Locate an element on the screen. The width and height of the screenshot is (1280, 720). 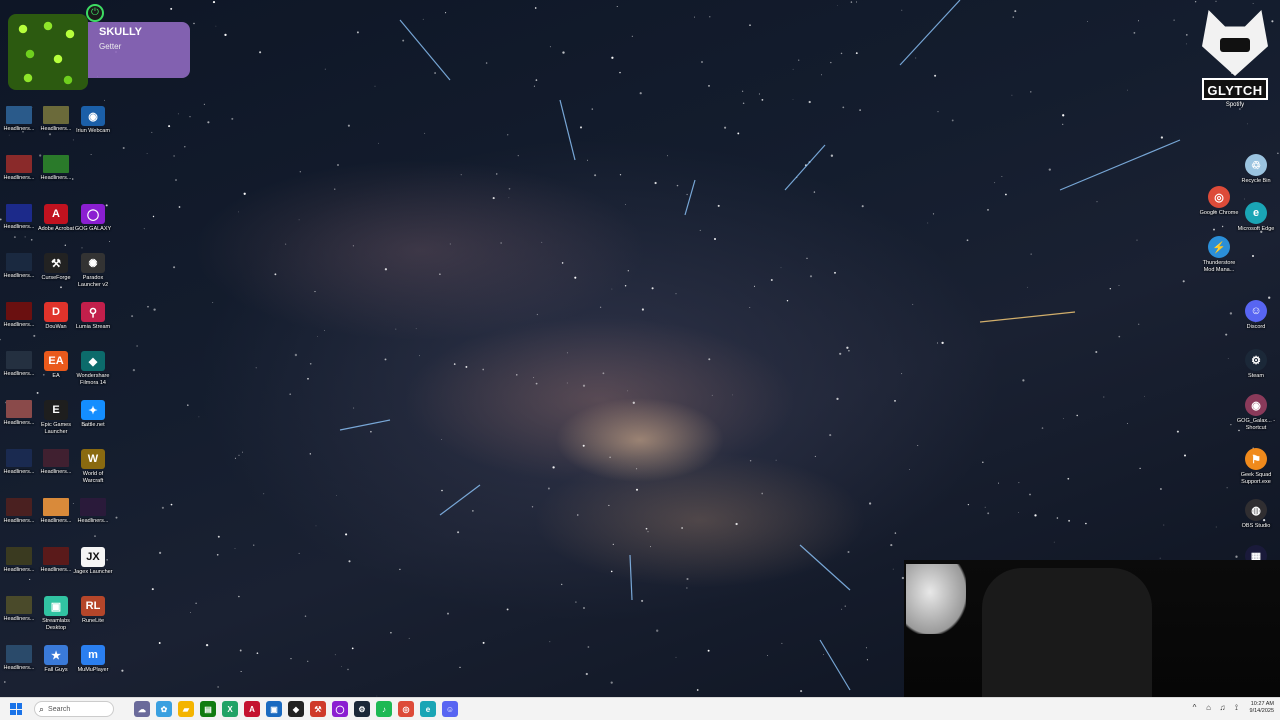
desktop-icon-paradox-launcher-v2: ✺ Paradox Launcher v2 is located at coordinates (93, 274).